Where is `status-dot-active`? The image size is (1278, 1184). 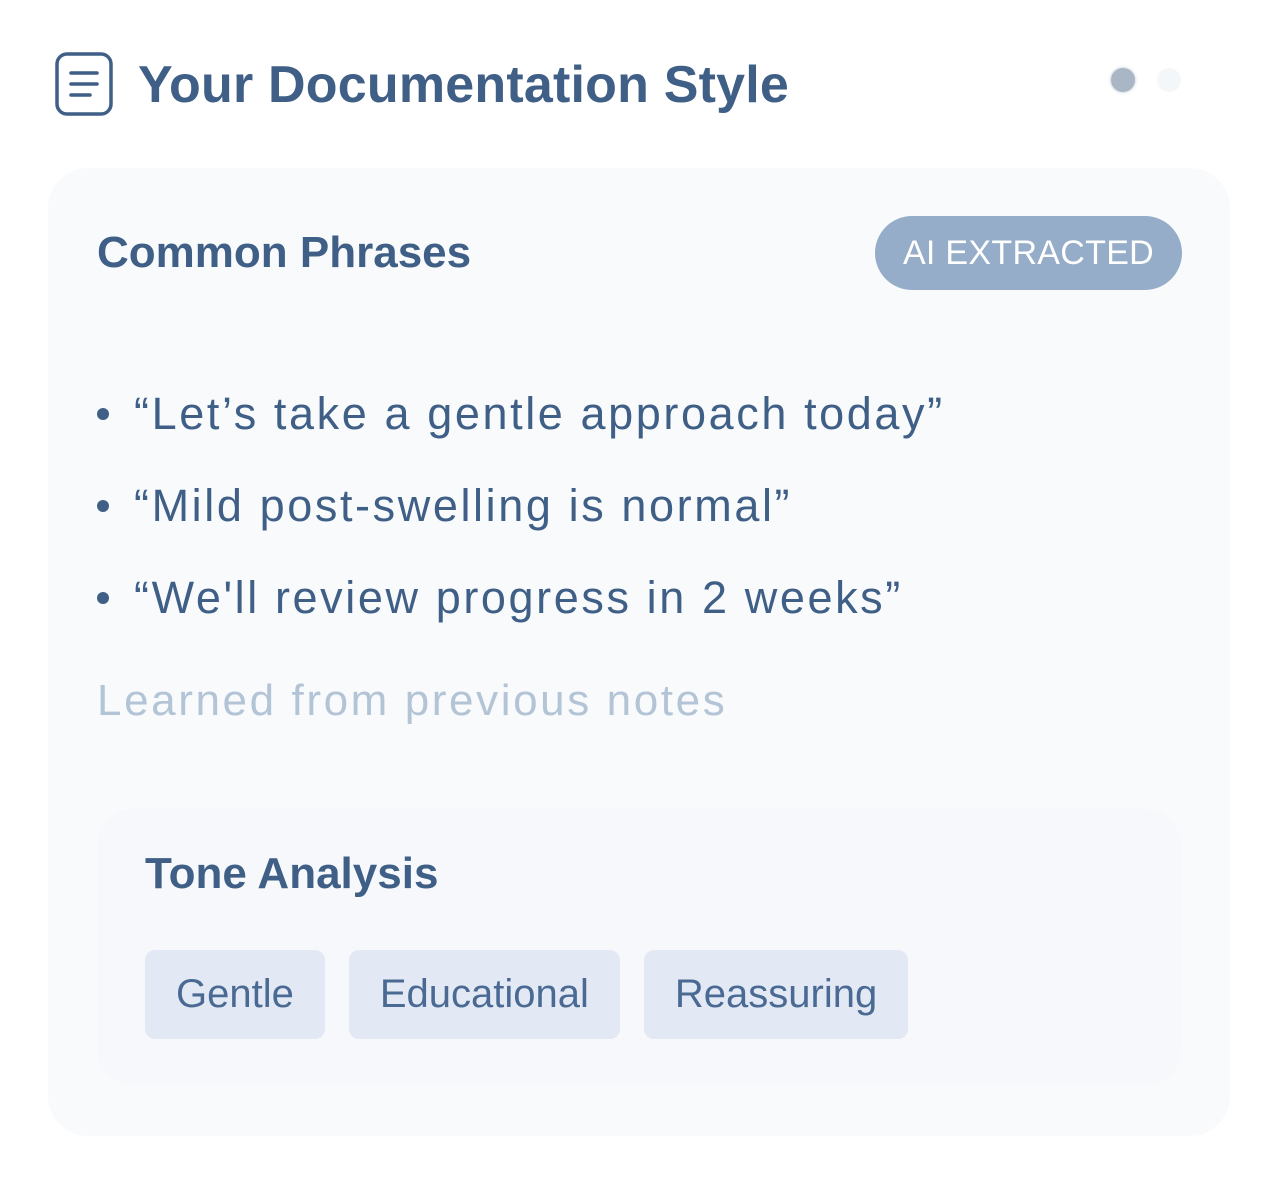 status-dot-active is located at coordinates (1123, 80).